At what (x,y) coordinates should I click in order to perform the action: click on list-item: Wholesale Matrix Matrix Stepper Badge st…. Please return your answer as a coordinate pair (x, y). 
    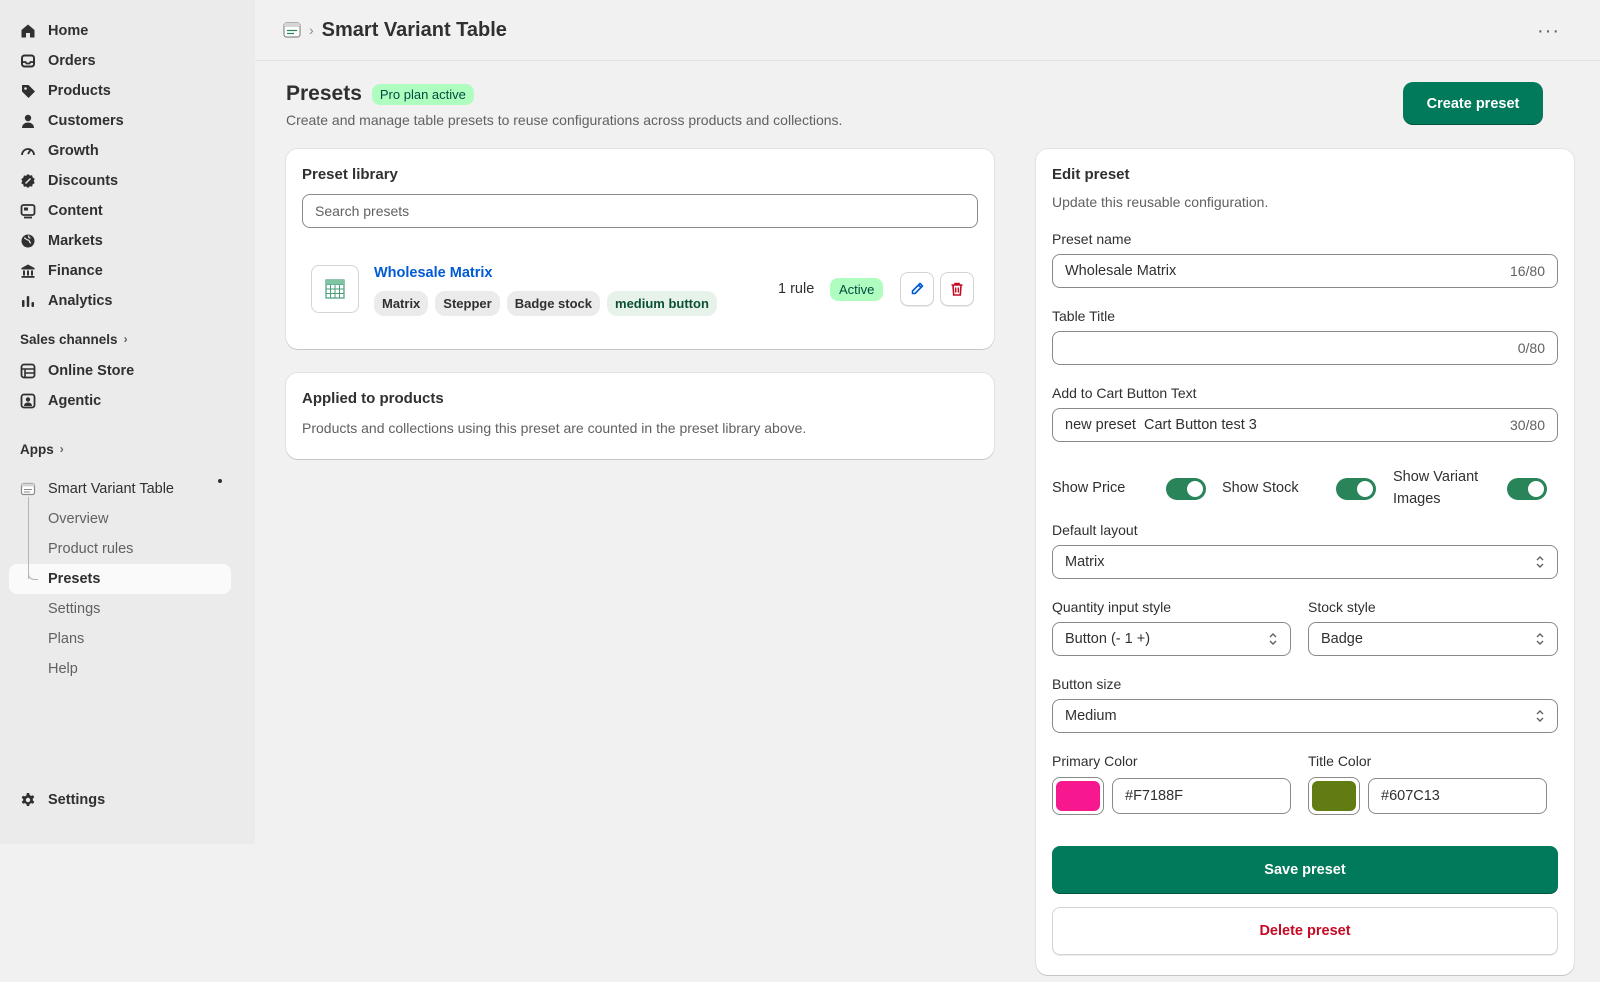
    Looking at the image, I should click on (640, 290).